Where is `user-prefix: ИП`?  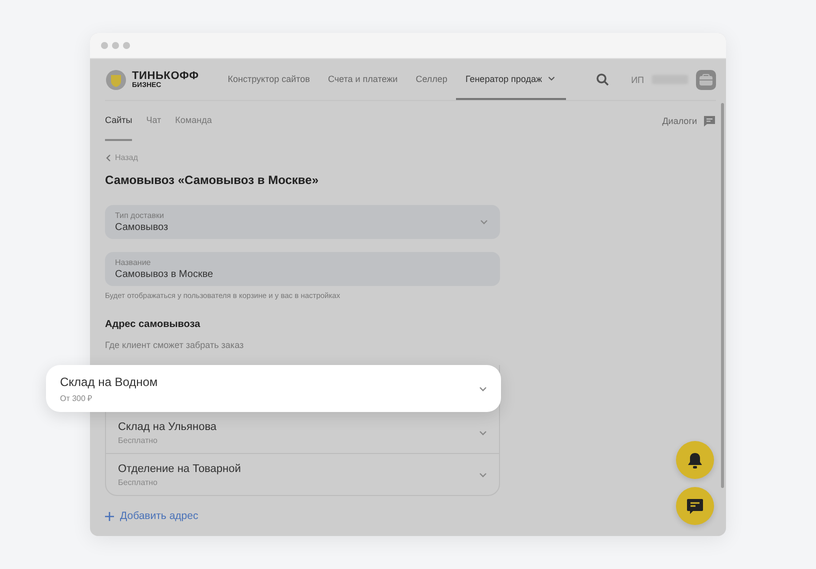
user-prefix: ИП is located at coordinates (637, 79).